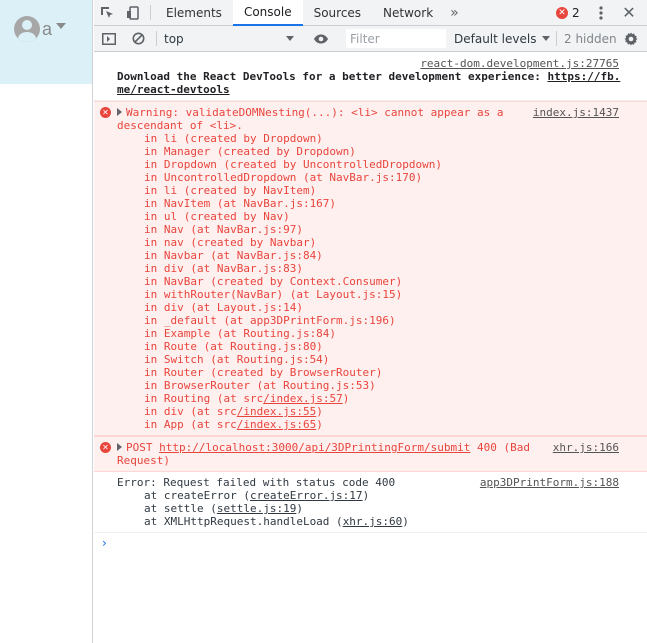 The width and height of the screenshot is (647, 643). What do you see at coordinates (582, 447) in the screenshot?
I see `message-source-link: xhr.js:166` at bounding box center [582, 447].